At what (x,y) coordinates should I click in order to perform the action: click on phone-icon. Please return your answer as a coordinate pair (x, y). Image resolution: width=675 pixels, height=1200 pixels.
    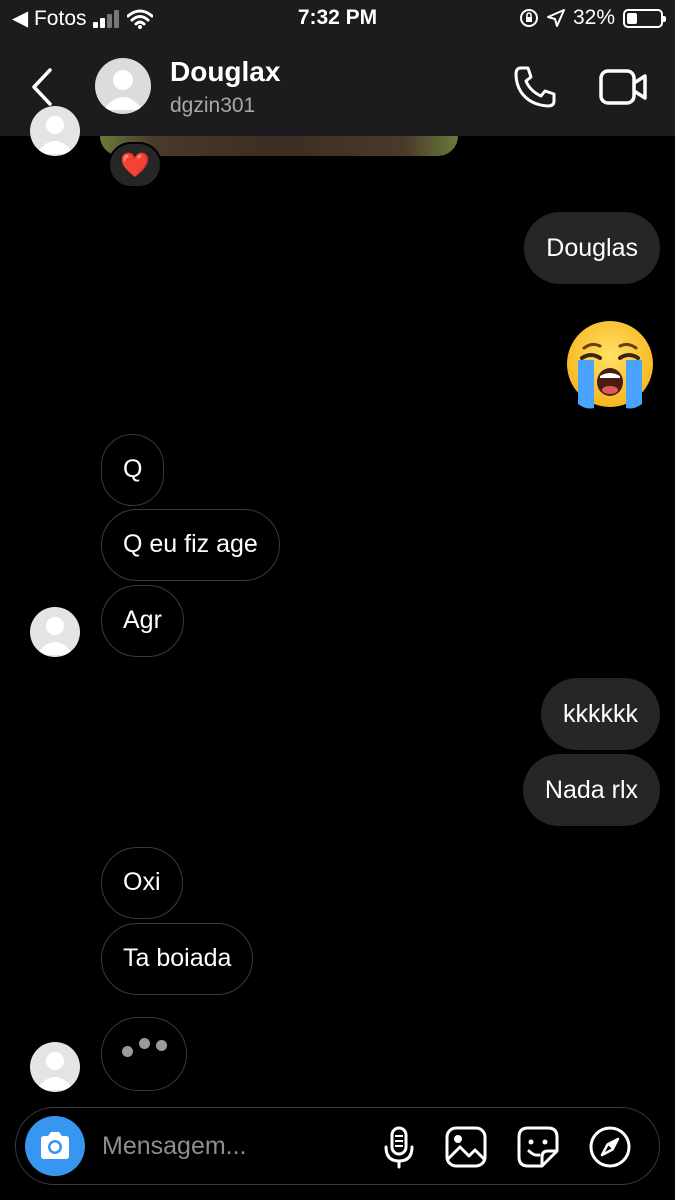
    Looking at the image, I should click on (535, 87).